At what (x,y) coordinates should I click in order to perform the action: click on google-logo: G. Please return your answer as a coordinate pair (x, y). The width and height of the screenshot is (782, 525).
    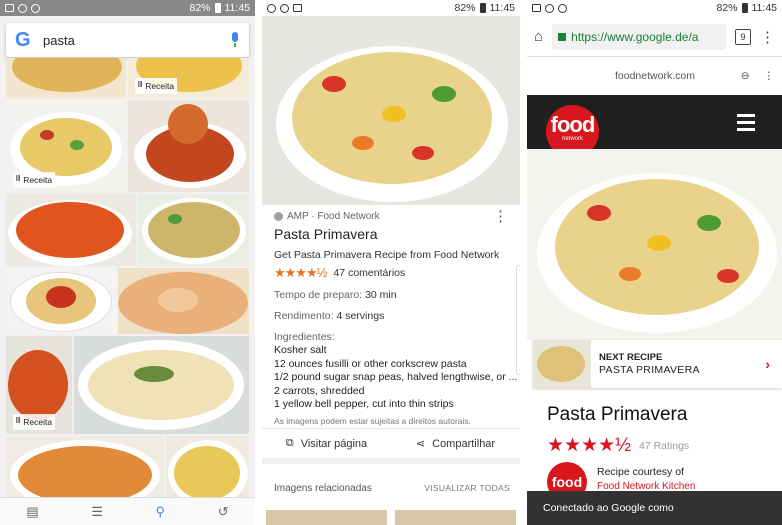
    Looking at the image, I should click on (23, 39).